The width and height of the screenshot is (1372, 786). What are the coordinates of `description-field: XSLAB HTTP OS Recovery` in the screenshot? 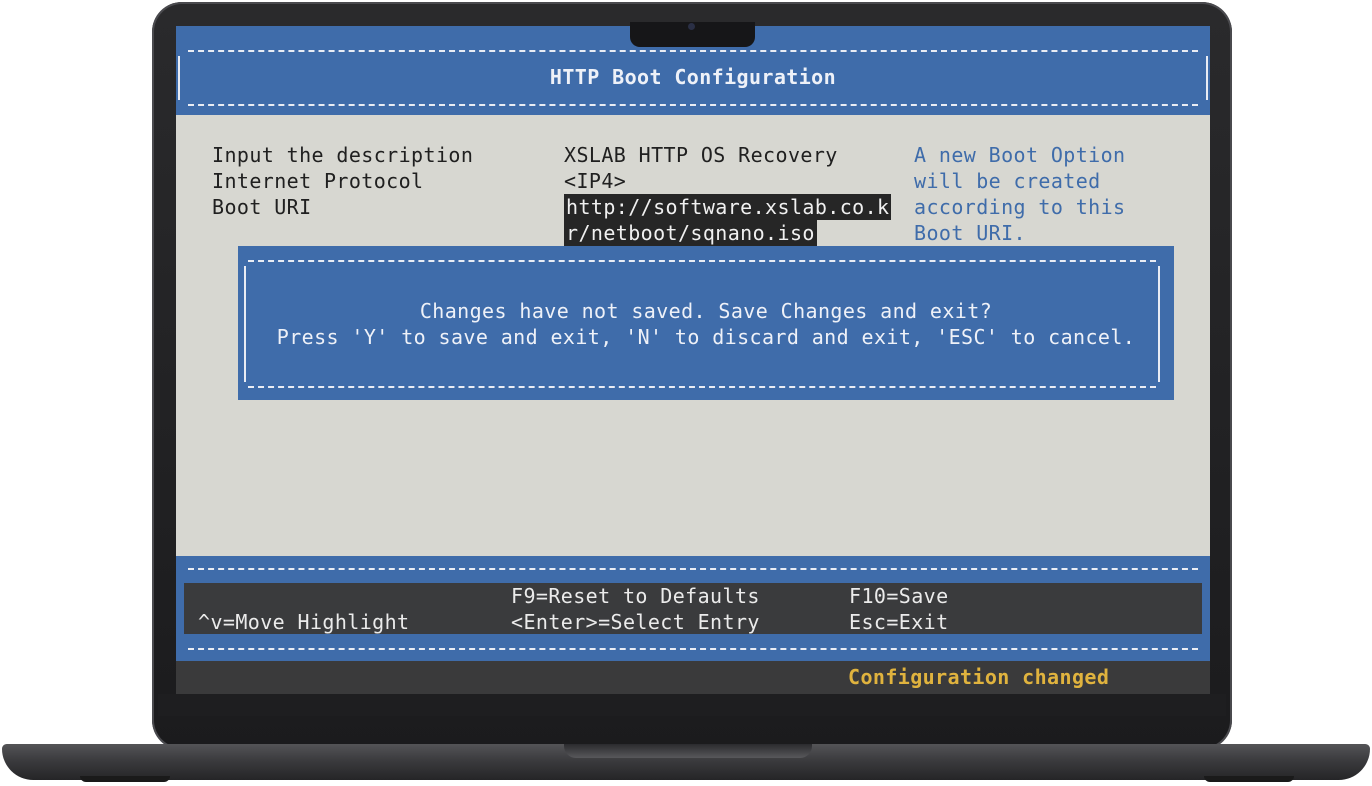 It's located at (701, 155).